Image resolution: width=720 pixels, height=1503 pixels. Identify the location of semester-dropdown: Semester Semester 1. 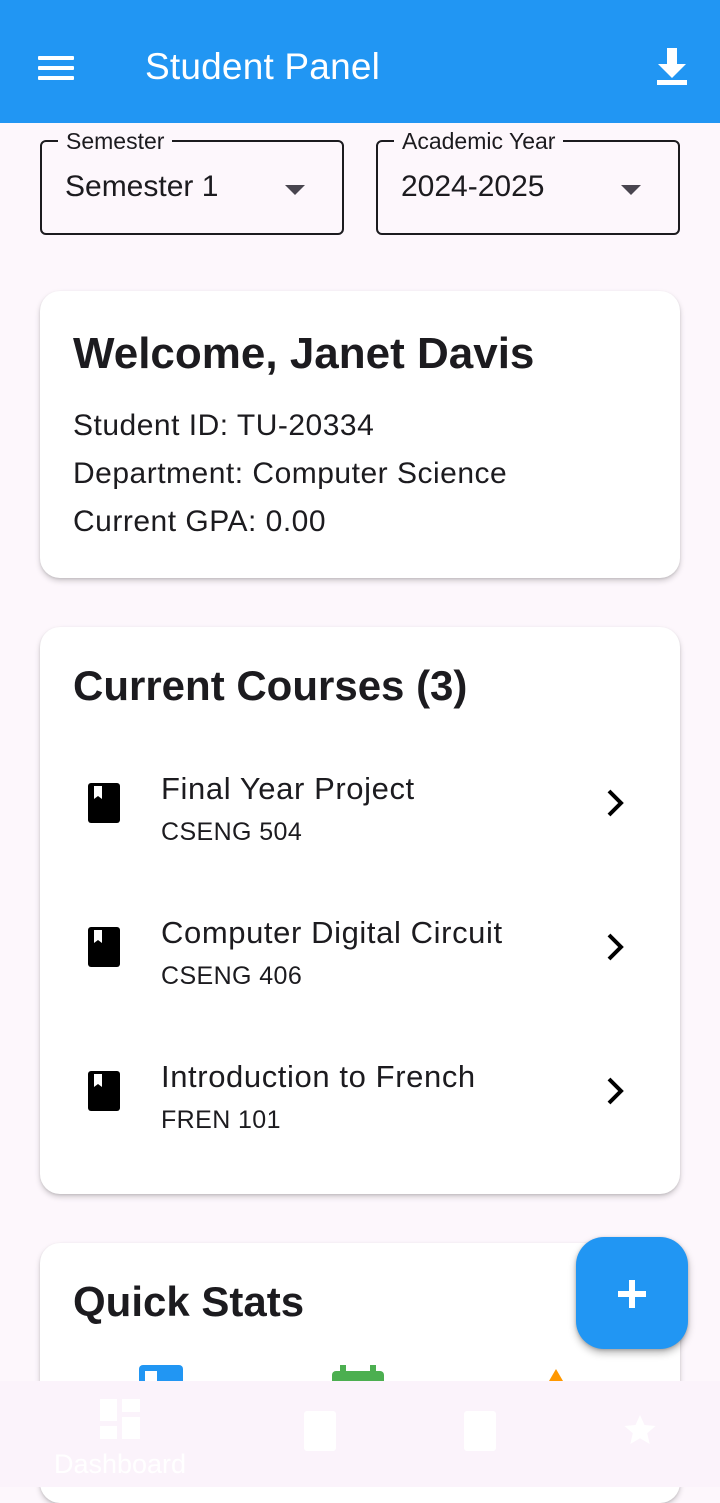
(192, 181).